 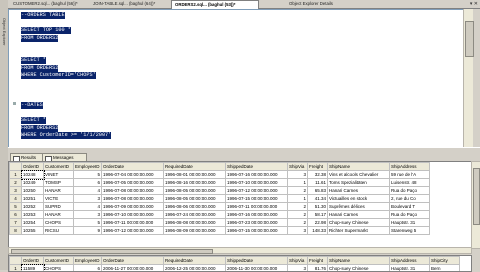 What do you see at coordinates (257, 183) in the screenshot?
I see `table-cell: 1996-07-10 00:00:00.000` at bounding box center [257, 183].